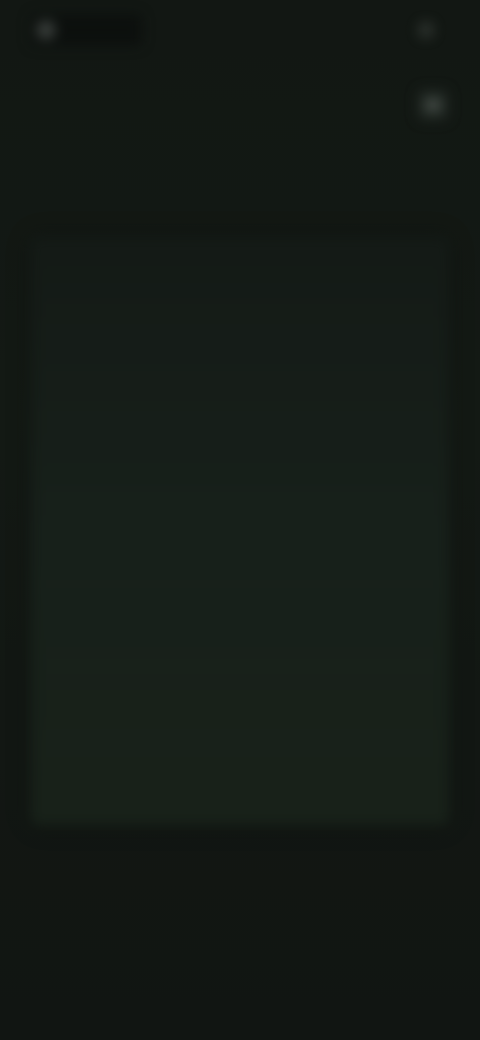  What do you see at coordinates (86, 30) in the screenshot?
I see `brand-logo` at bounding box center [86, 30].